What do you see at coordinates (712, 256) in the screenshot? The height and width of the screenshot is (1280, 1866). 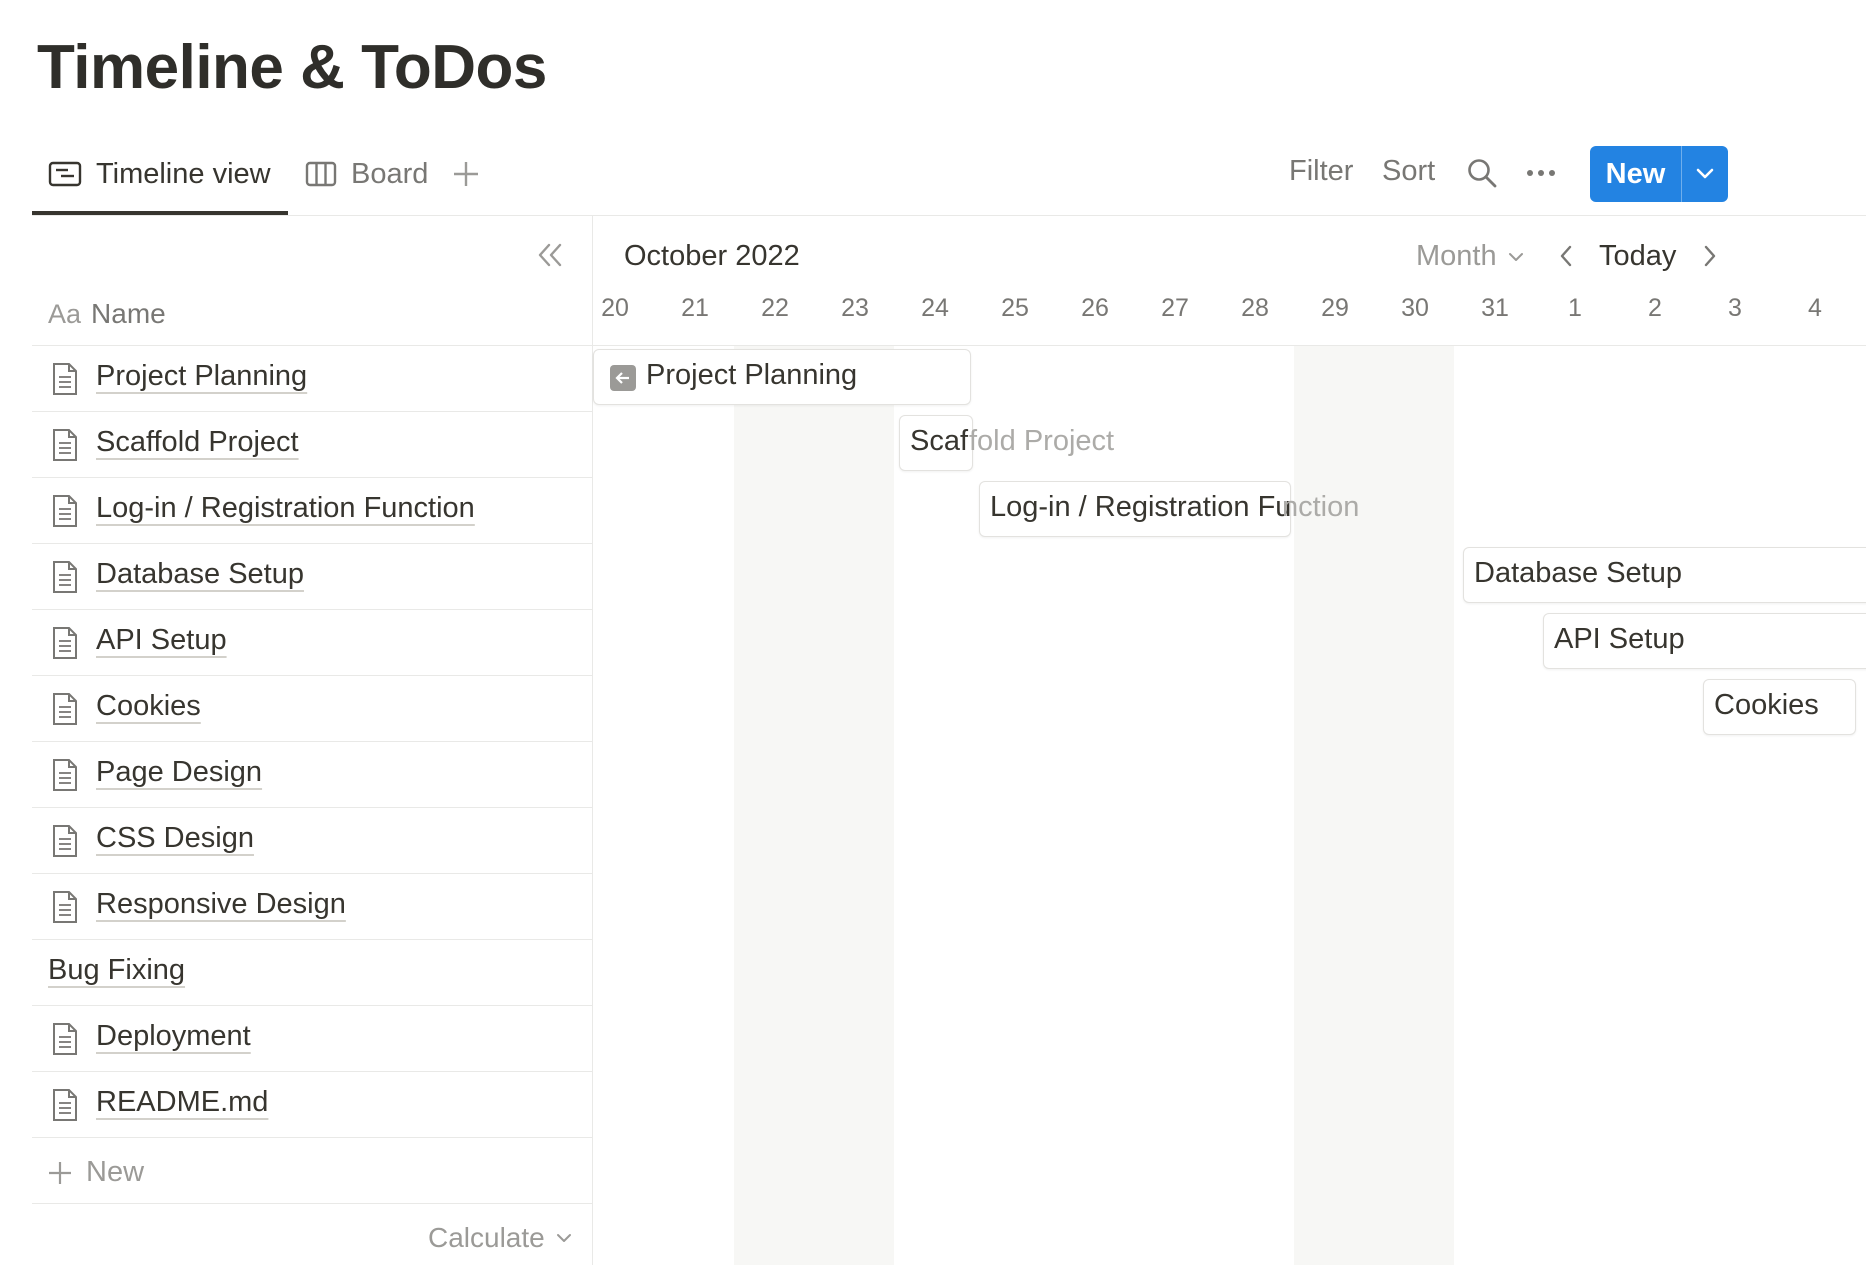 I see `timeline-month-label: October 2022` at bounding box center [712, 256].